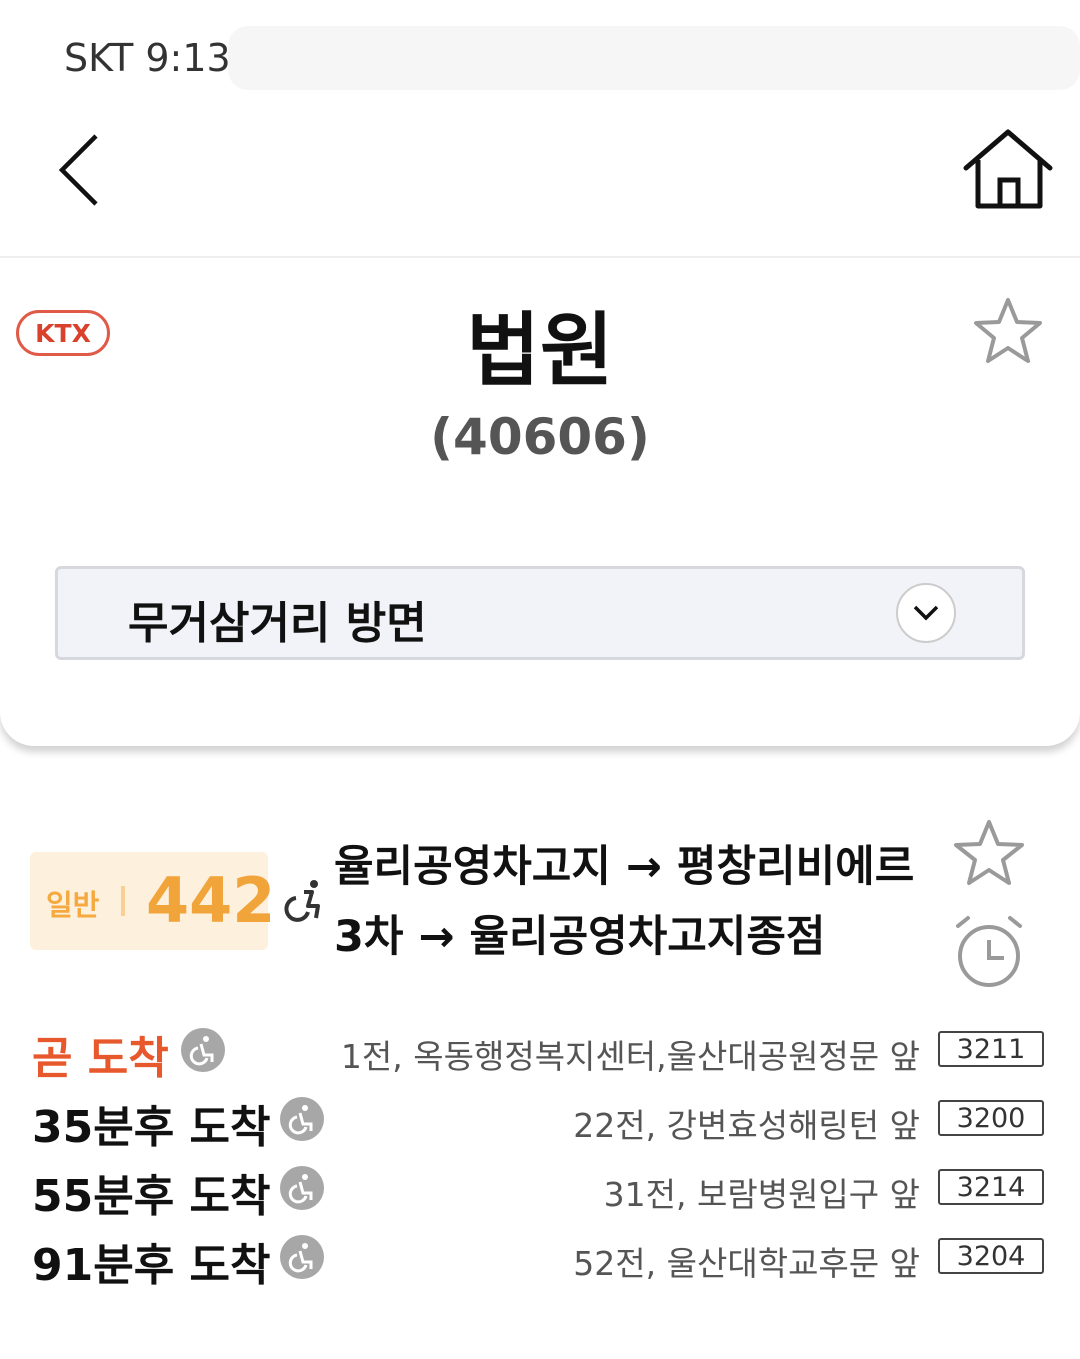 This screenshot has width=1080, height=1359. I want to click on route-description: 율리공영차고지 → 평창리비에르3차 → 율리공영차고지종점, so click(624, 902).